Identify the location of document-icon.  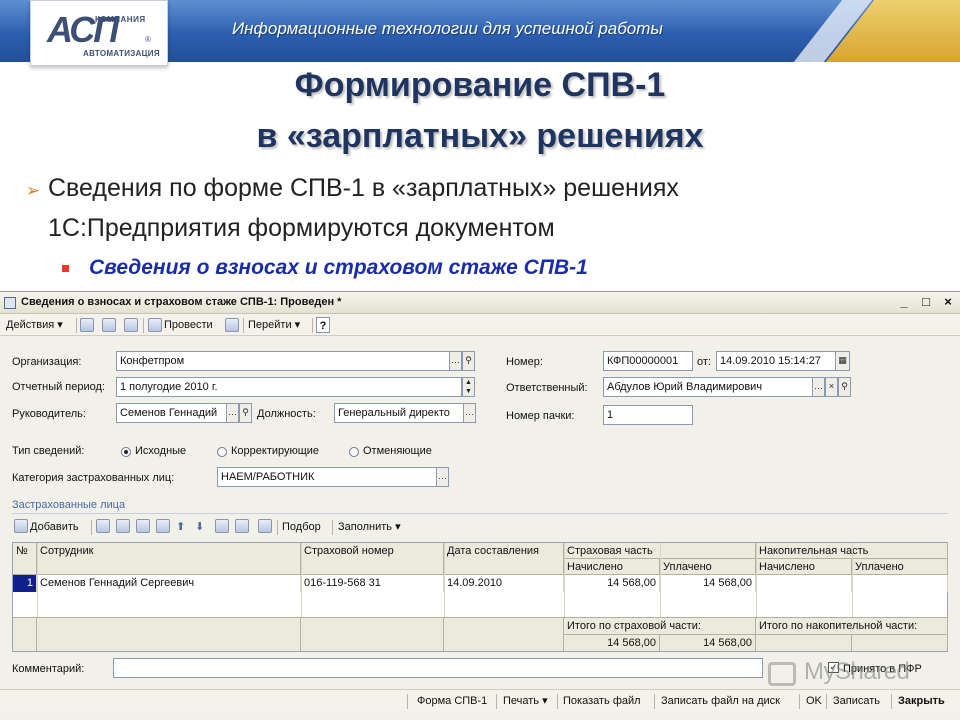
(10, 303).